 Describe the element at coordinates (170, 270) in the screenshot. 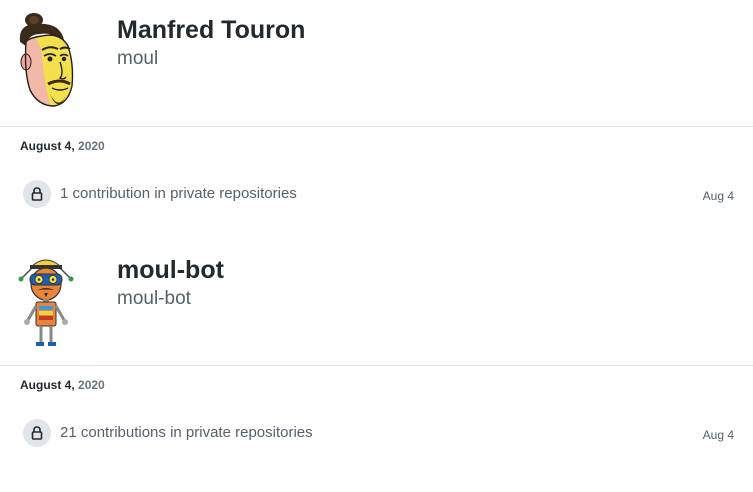

I see `user-display-name: moul-bot` at that location.